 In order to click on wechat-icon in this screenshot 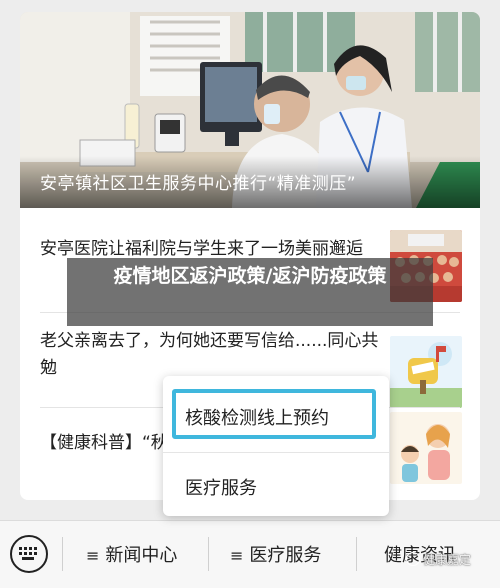, I will do `click(413, 559)`.